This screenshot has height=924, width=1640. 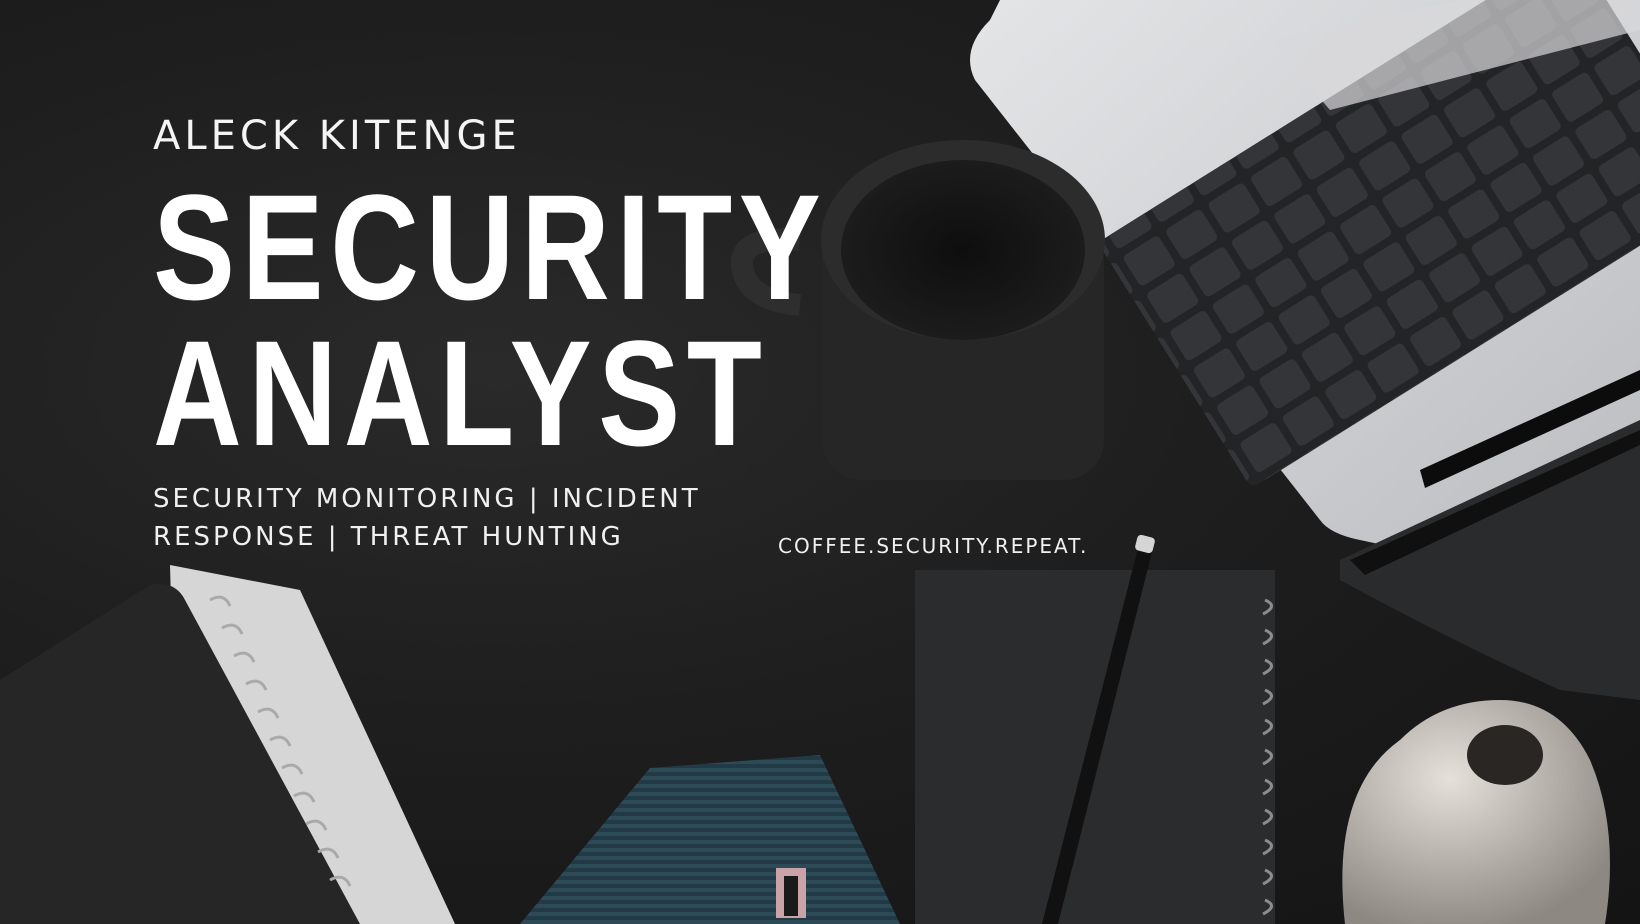 I want to click on job-title-line-1: SECURITY, so click(x=490, y=247).